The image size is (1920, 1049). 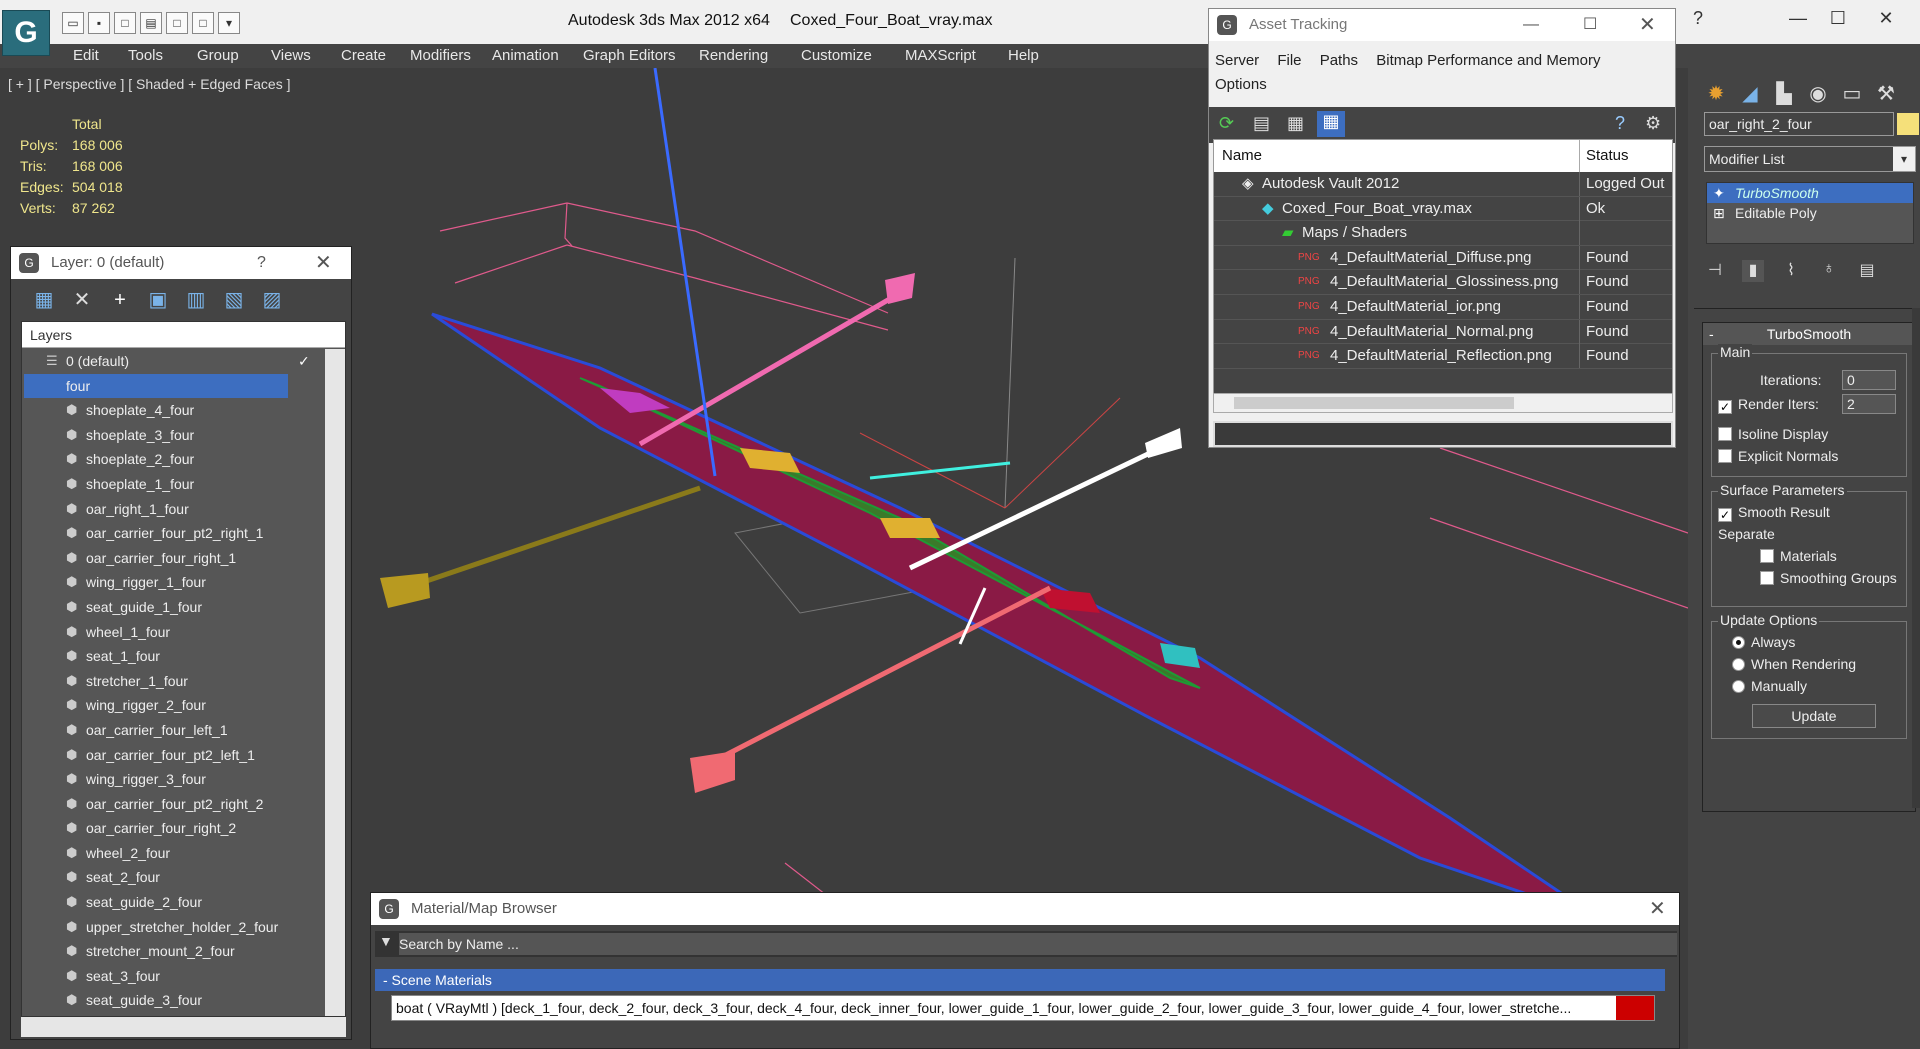 I want to click on isoline-checkbox, so click(x=1725, y=434).